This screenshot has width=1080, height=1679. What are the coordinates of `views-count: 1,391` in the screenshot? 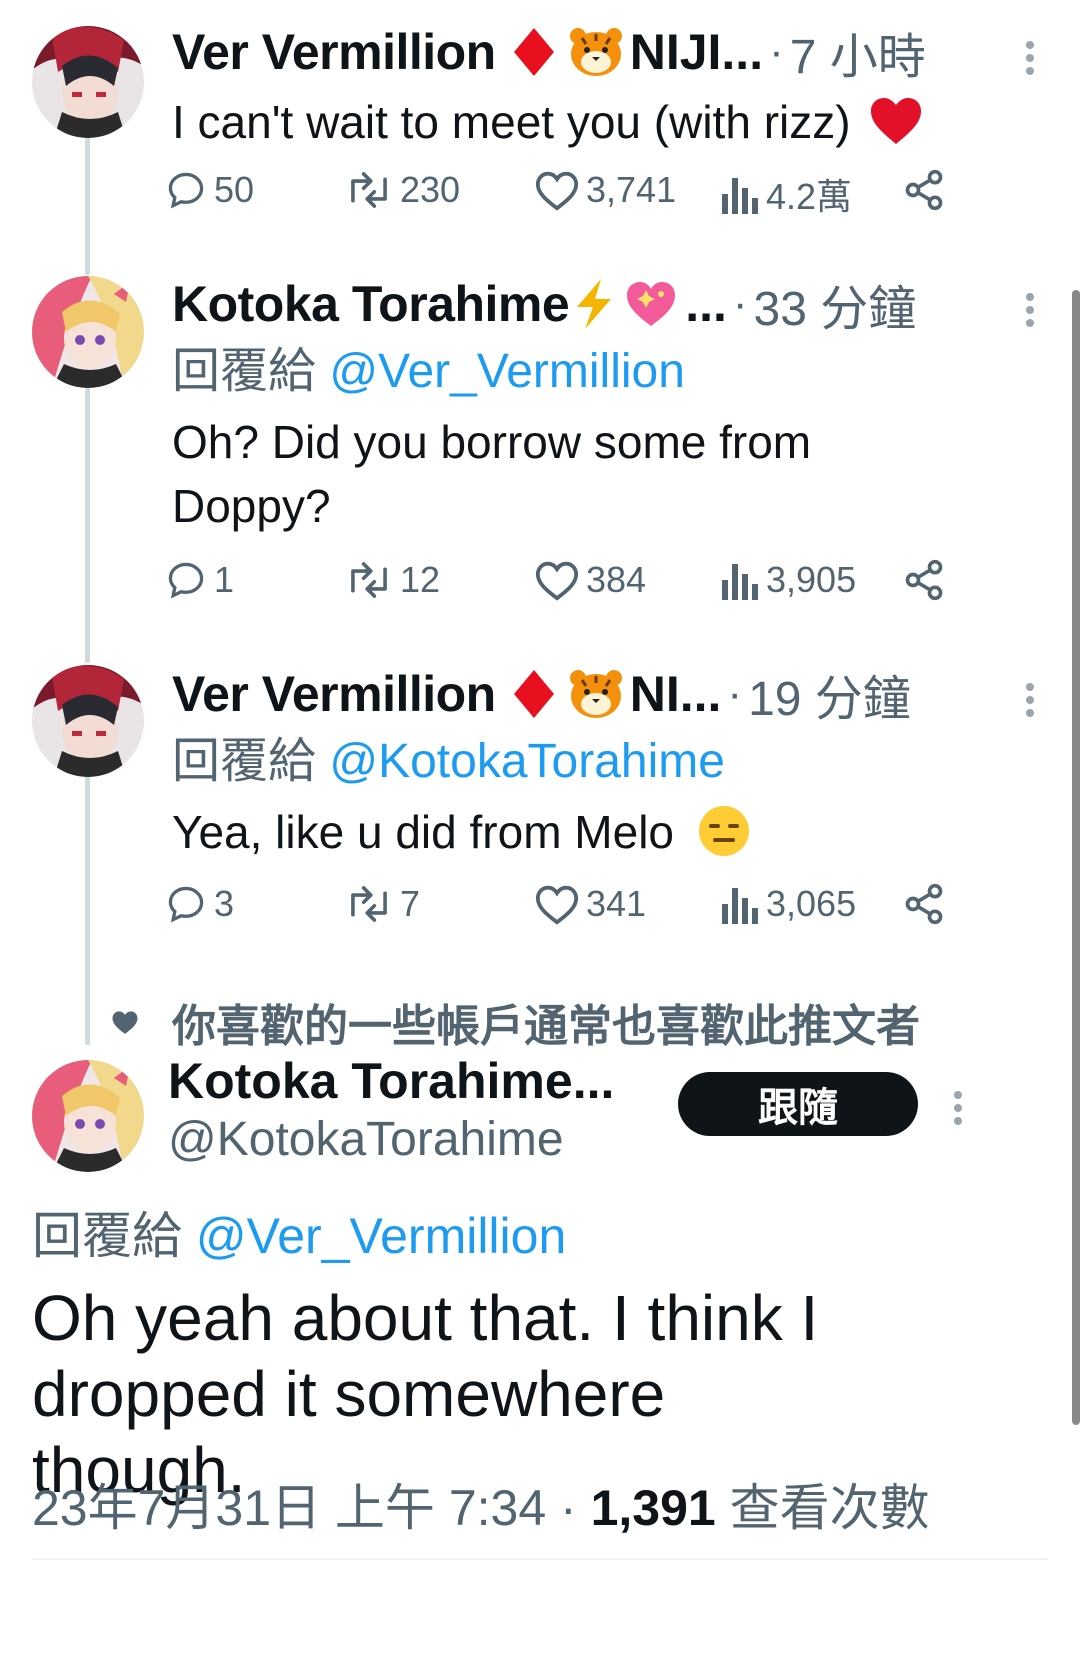 It's located at (653, 1508).